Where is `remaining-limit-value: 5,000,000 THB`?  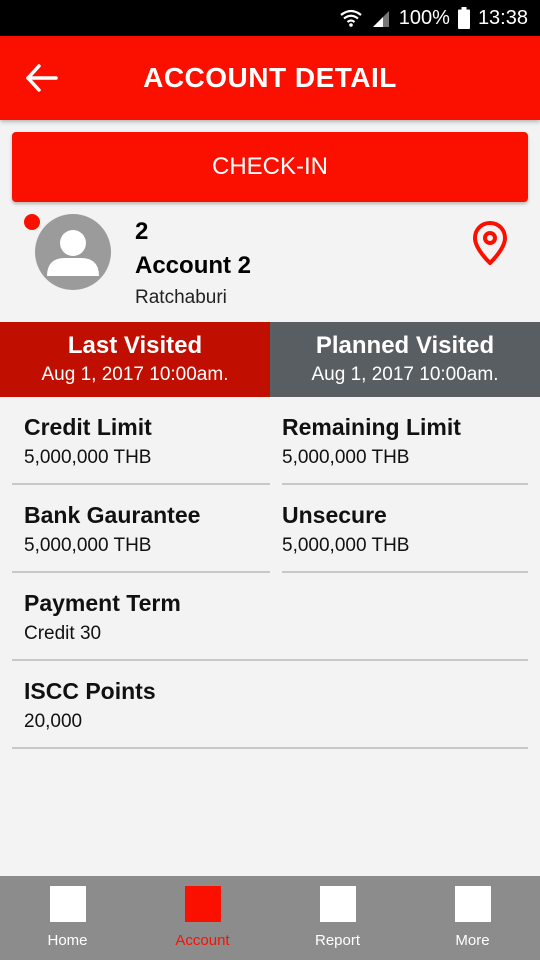
remaining-limit-value: 5,000,000 THB is located at coordinates (346, 457).